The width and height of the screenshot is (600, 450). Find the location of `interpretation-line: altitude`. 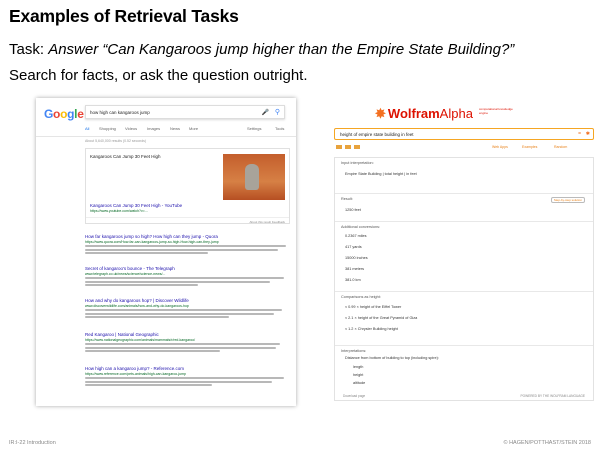

interpretation-line: altitude is located at coordinates (359, 383).